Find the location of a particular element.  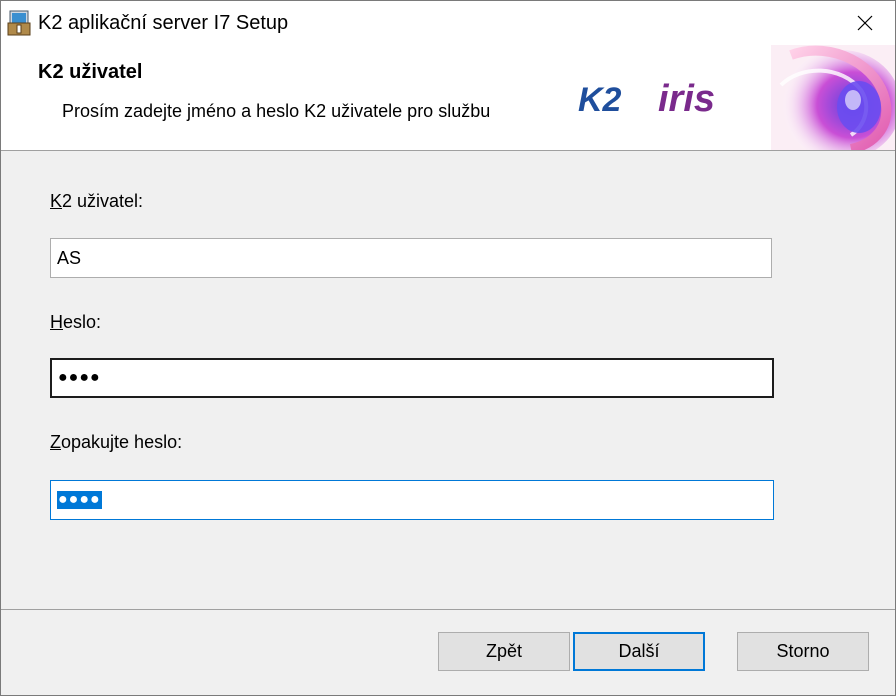

password-label: Heslo: is located at coordinates (76, 322).